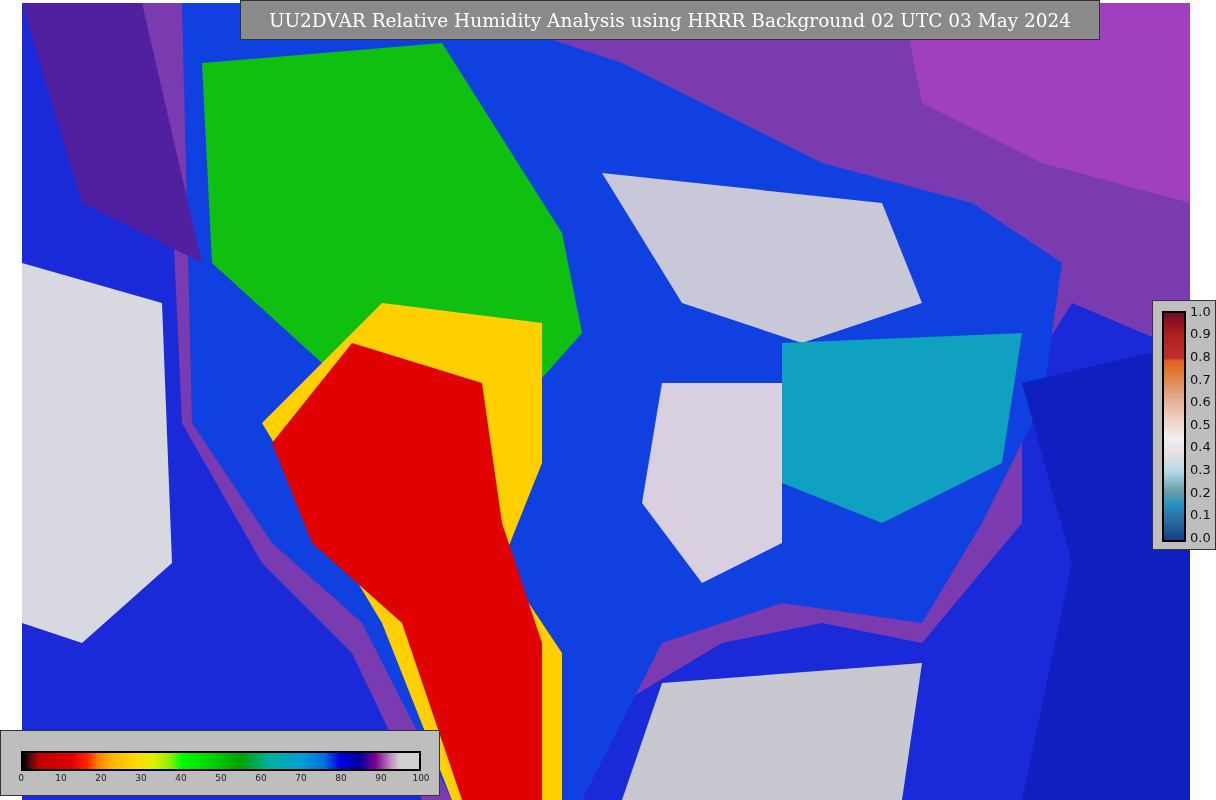 The image size is (1216, 800). I want to click on tick-label: 90, so click(381, 778).